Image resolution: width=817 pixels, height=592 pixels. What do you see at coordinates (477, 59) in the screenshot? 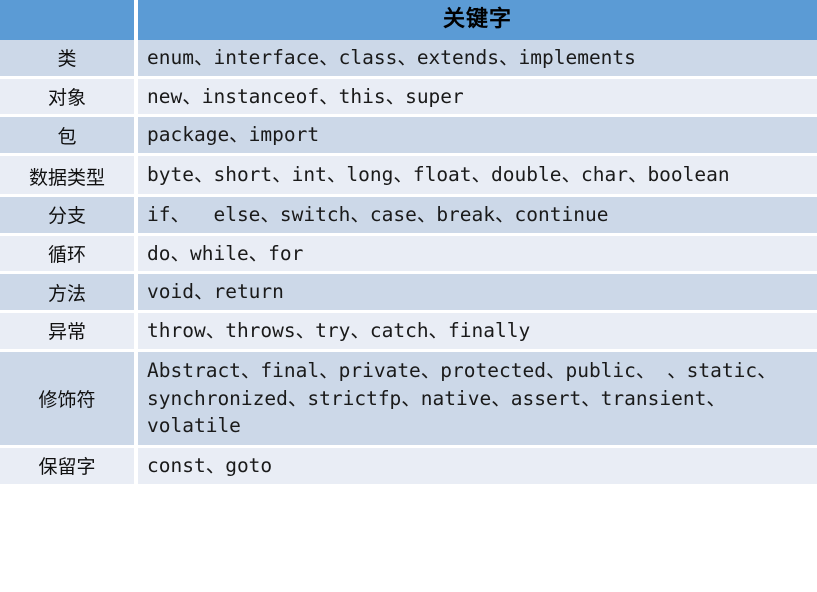
I see `keyword-list-class: enum、interface、class、extends、implements` at bounding box center [477, 59].